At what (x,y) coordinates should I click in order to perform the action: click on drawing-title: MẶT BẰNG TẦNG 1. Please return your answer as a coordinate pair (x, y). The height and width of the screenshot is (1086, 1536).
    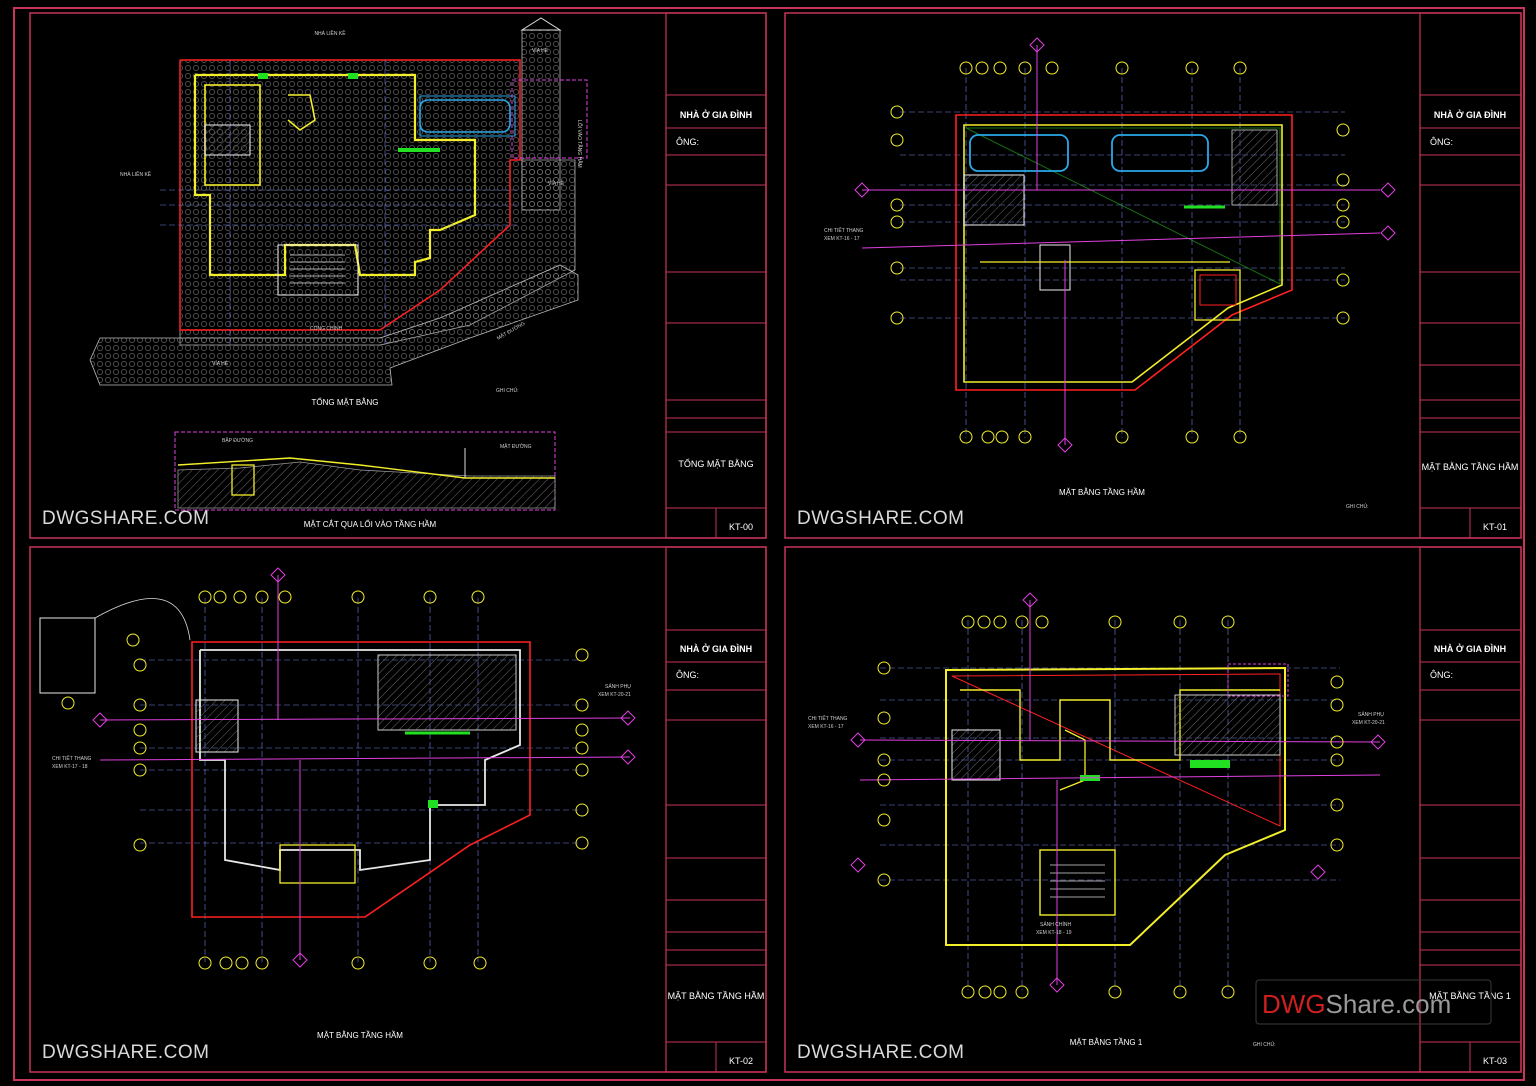
    Looking at the image, I should click on (1106, 1042).